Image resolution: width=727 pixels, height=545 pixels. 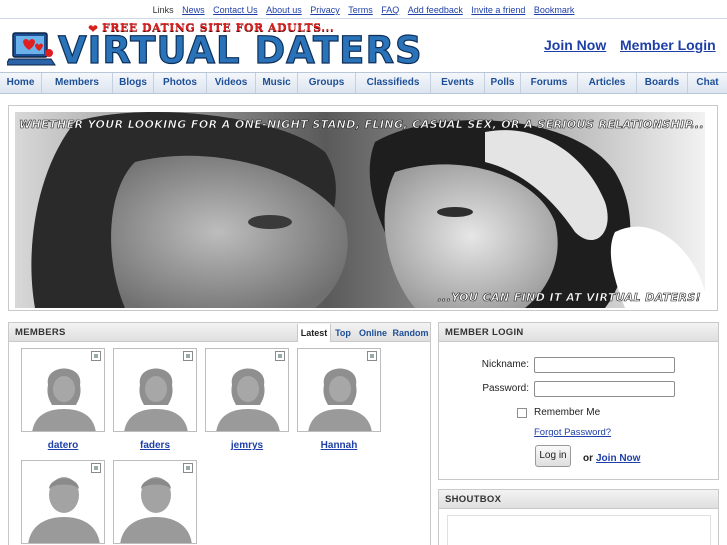 I want to click on nav-articles: Articles, so click(x=607, y=83).